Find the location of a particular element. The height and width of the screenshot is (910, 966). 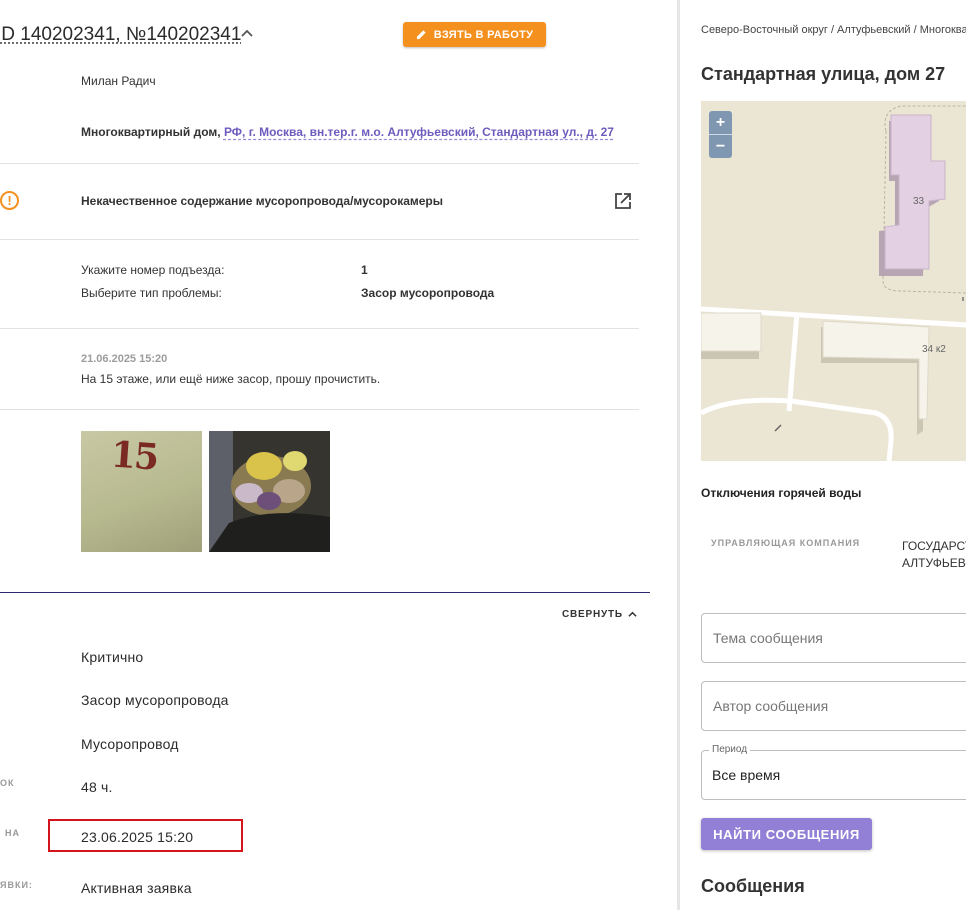

external-link-icon is located at coordinates (623, 201).